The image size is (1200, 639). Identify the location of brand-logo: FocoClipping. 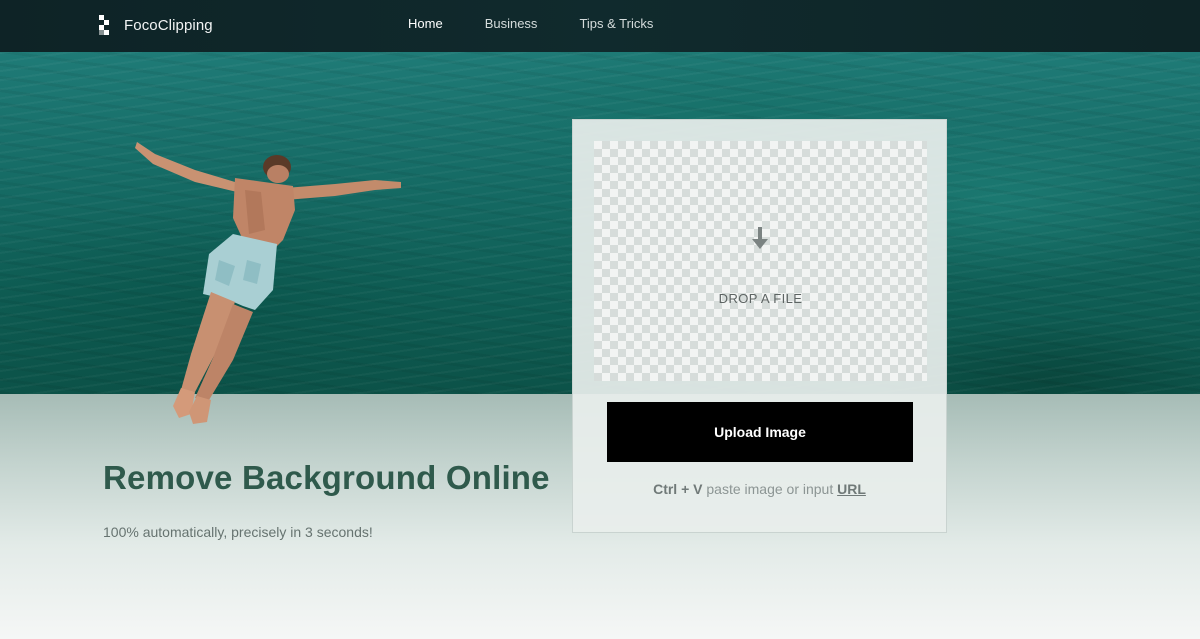
(156, 25).